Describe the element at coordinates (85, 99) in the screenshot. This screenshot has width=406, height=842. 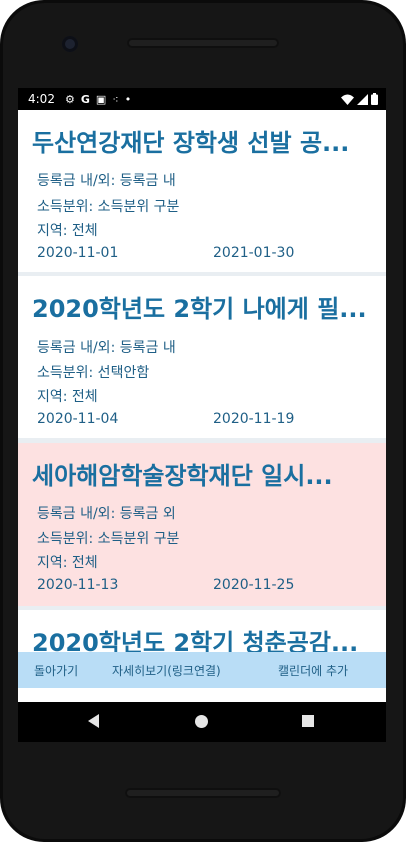
I see `google-icon: G` at that location.